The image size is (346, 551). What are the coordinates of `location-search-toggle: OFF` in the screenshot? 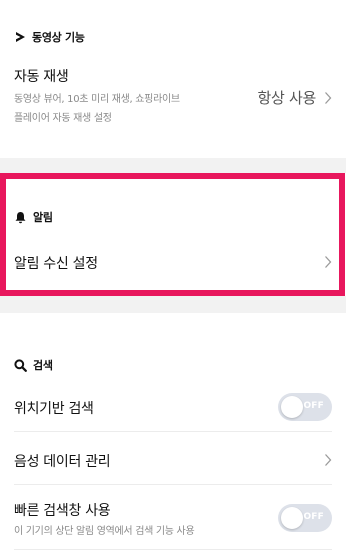 It's located at (305, 407).